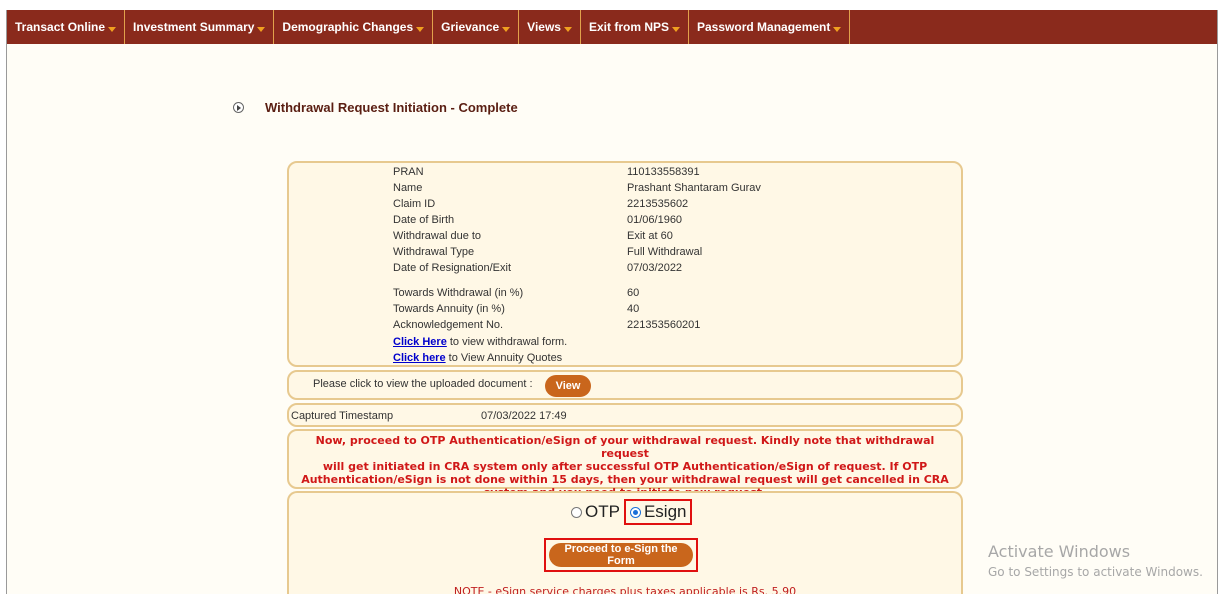 This screenshot has width=1222, height=594. I want to click on withdrawal-form-row: Click Here to view withdrawal form., so click(480, 342).